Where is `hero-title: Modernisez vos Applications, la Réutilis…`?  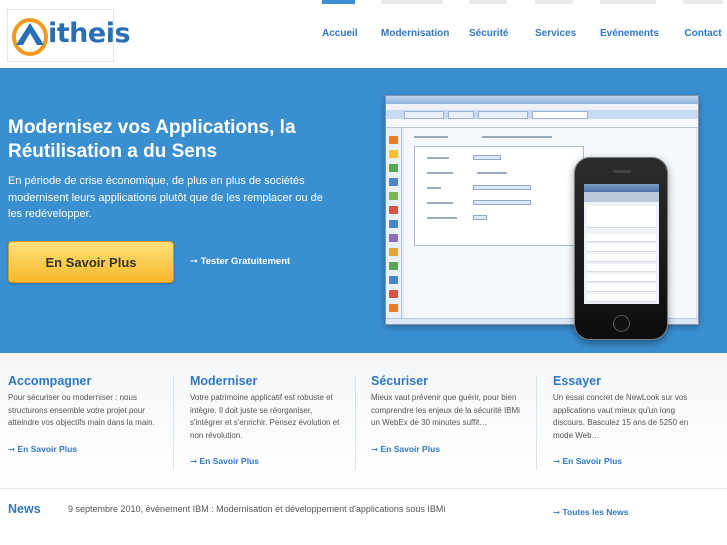
hero-title: Modernisez vos Applications, la Réutilis… is located at coordinates (152, 139).